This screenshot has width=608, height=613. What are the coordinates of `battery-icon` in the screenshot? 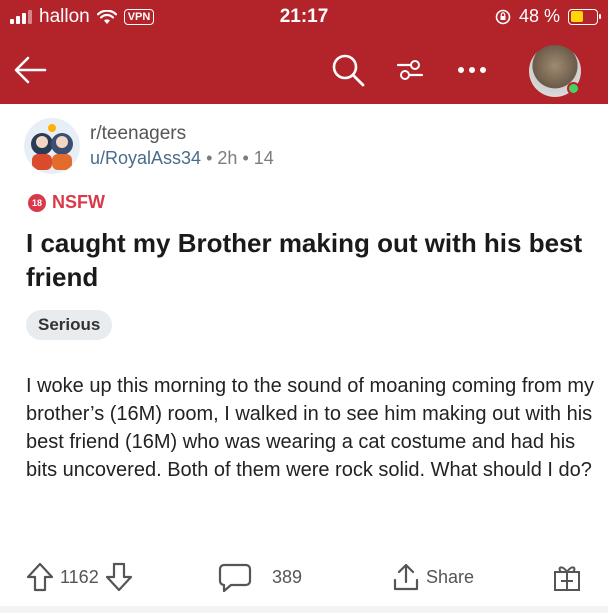 It's located at (584, 16).